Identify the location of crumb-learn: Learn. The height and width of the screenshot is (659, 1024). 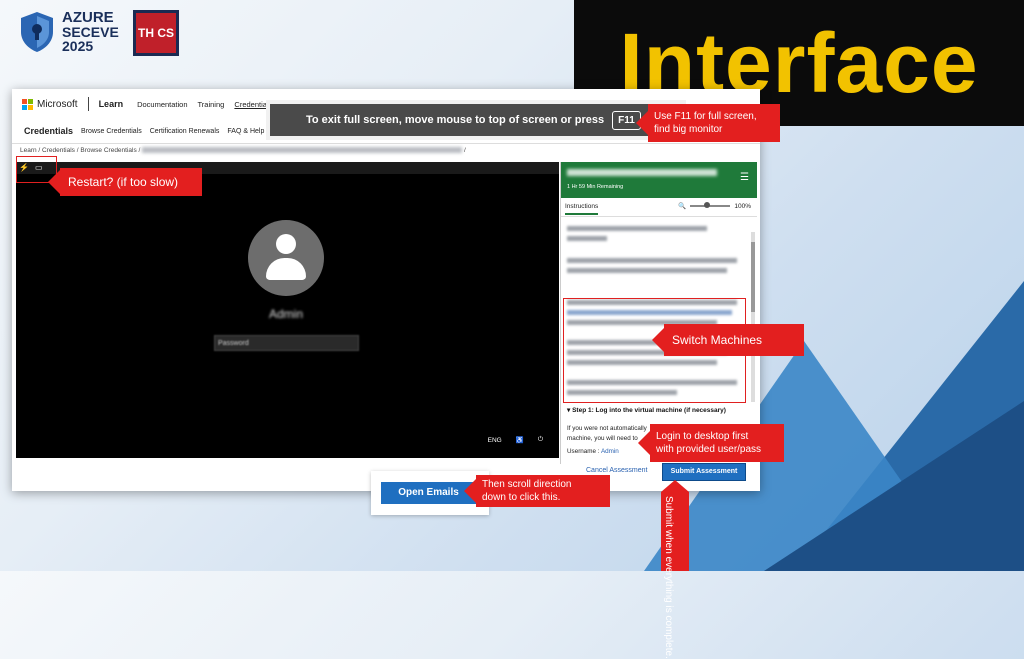
(28, 150).